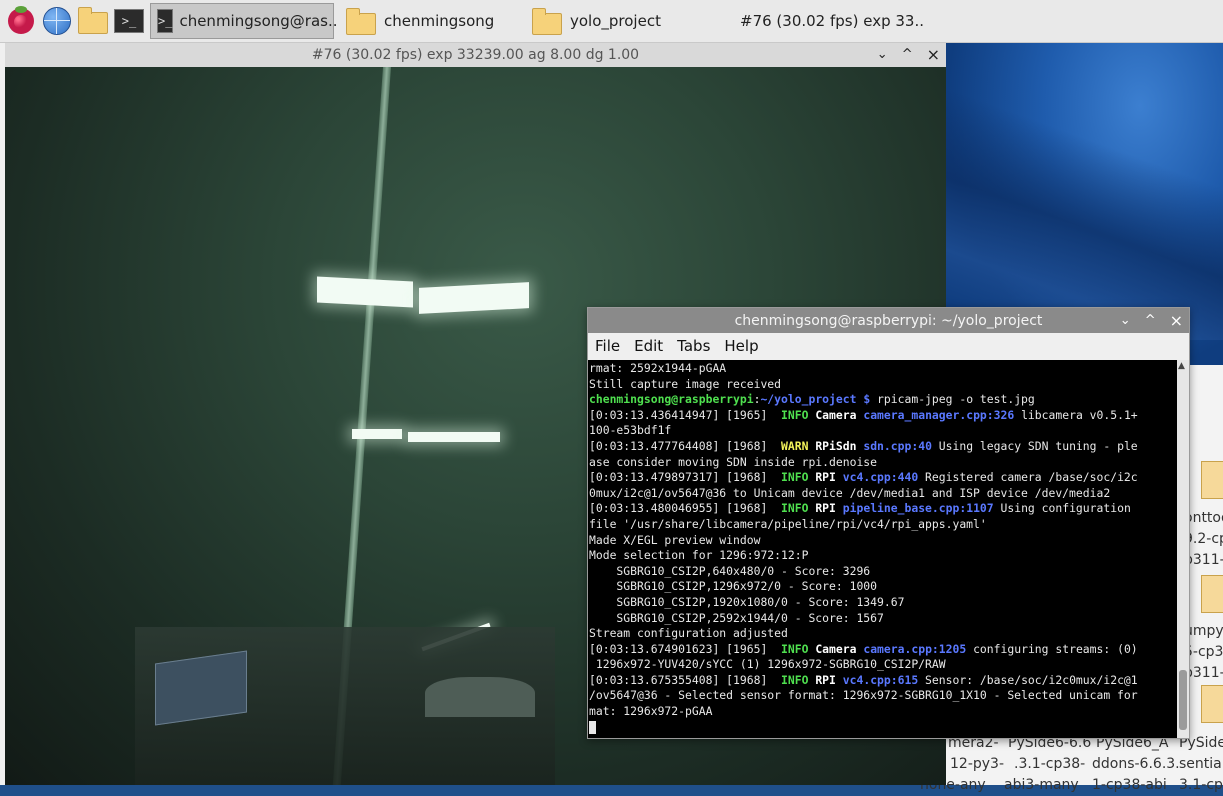 The image size is (1223, 796). Describe the element at coordinates (480, 697) in the screenshot. I see `camera-scene-object` at that location.